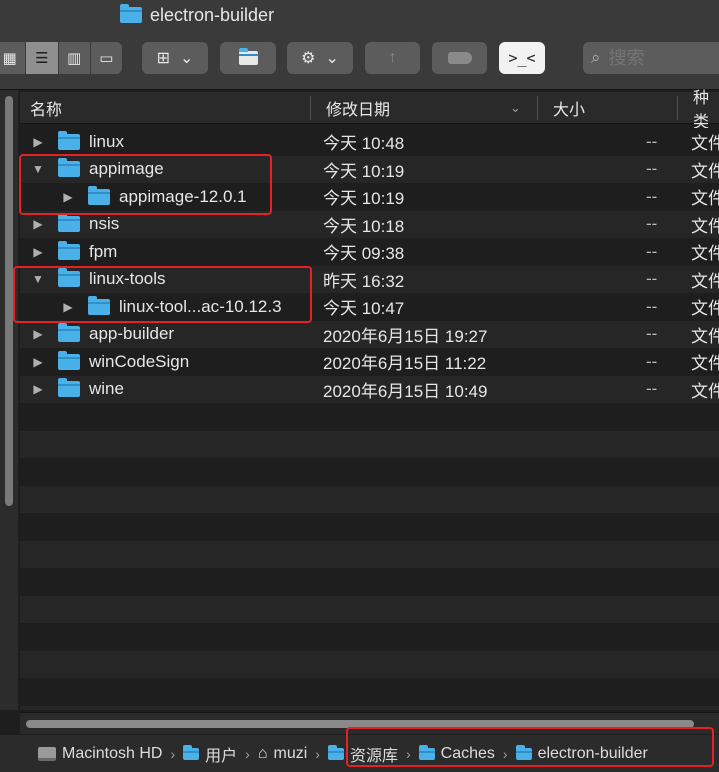 Image resolution: width=719 pixels, height=772 pixels. I want to click on tag-icon, so click(459, 58).